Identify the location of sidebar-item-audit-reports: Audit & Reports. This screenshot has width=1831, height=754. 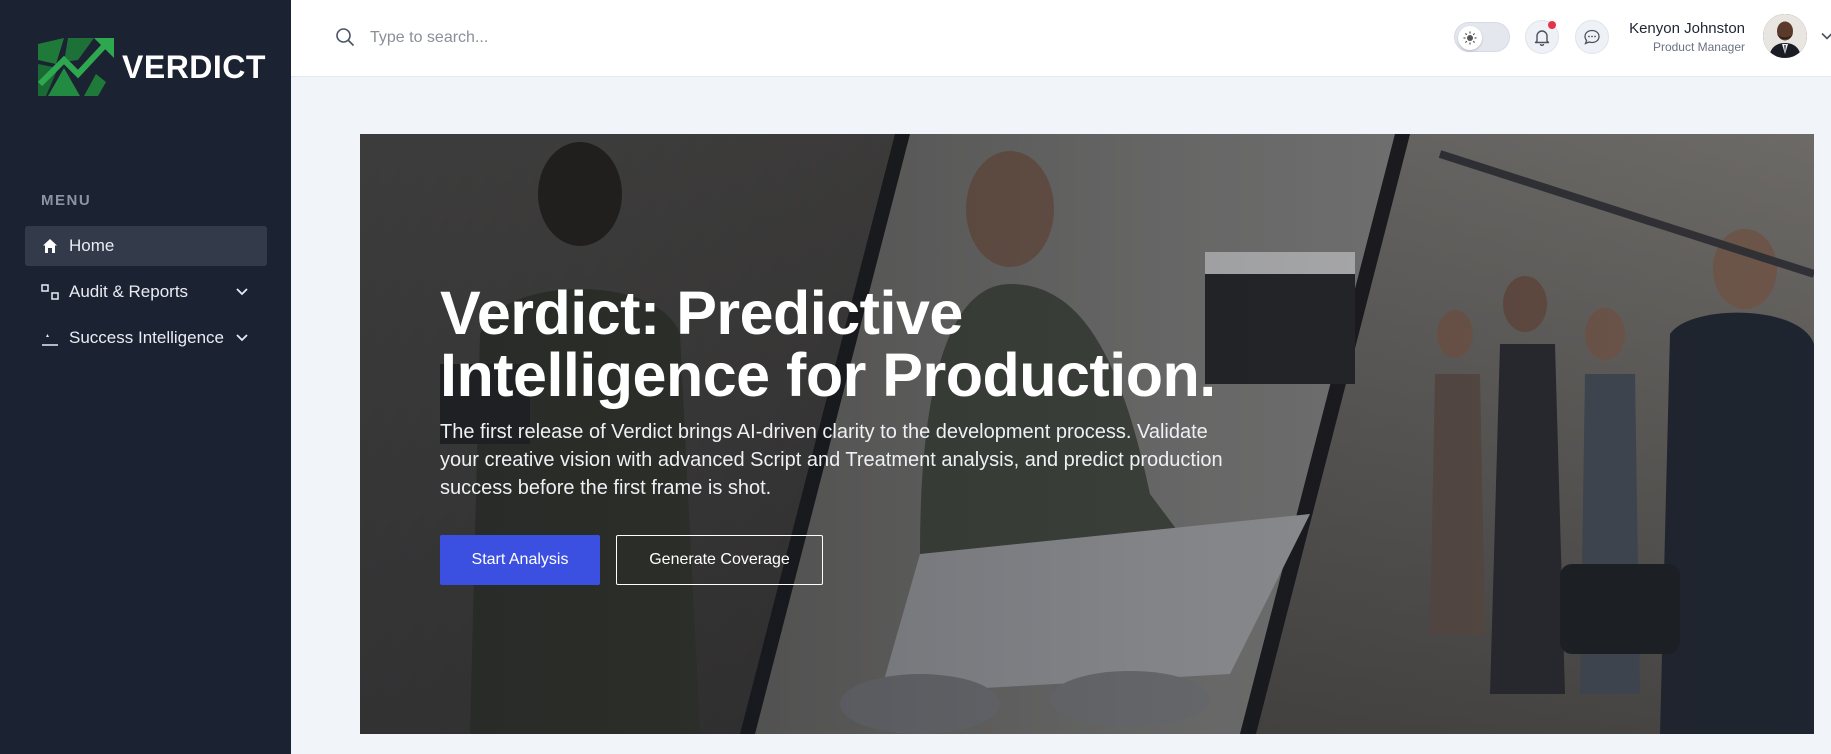
(146, 292).